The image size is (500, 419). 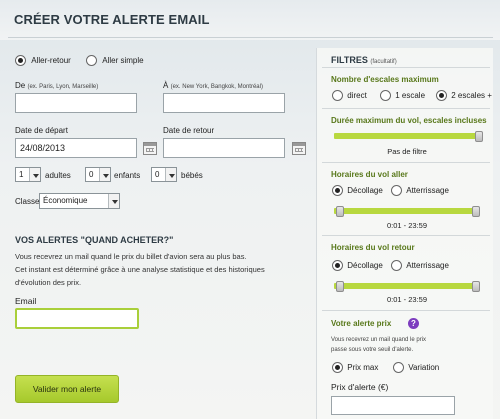 I want to click on stops-direct: direct, so click(x=349, y=95).